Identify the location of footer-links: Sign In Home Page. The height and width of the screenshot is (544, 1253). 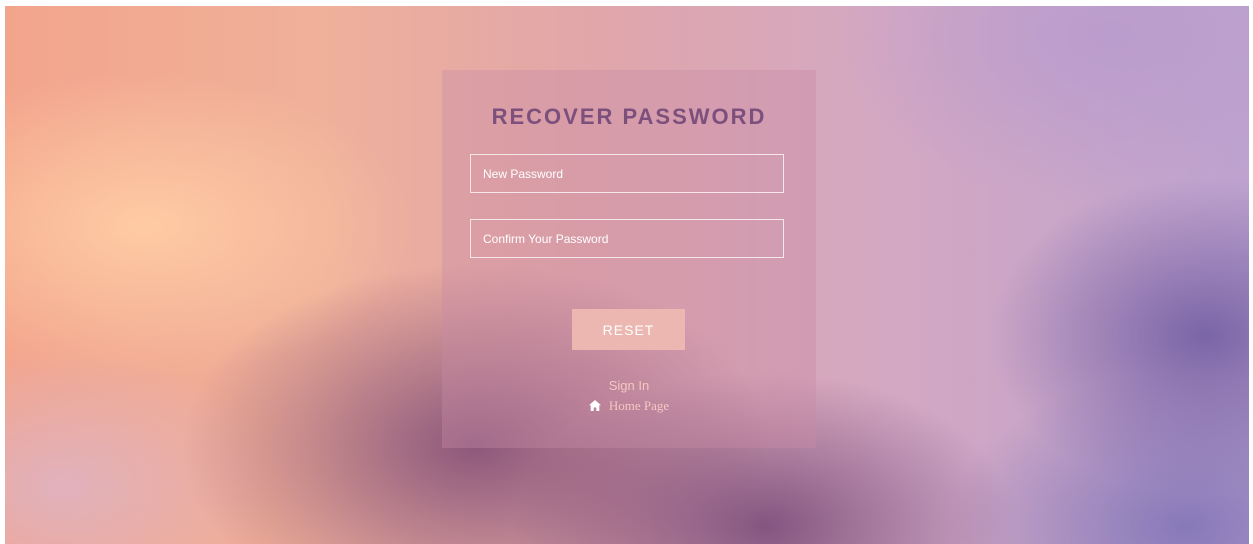
(629, 396).